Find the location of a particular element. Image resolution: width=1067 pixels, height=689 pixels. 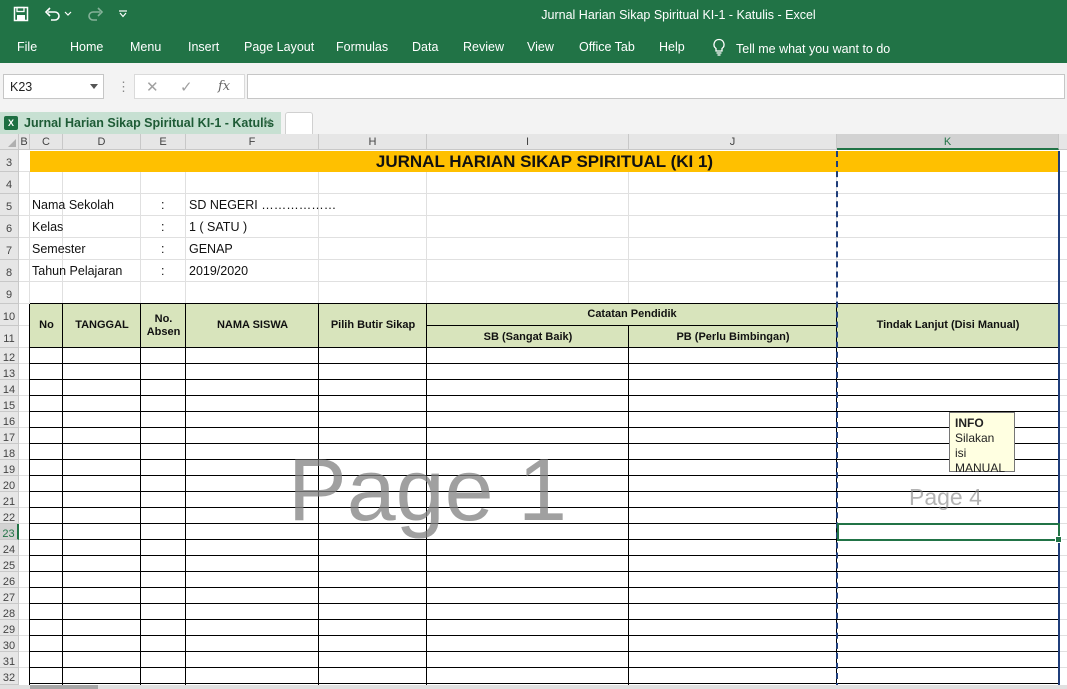

excel-file-icon: X is located at coordinates (11, 123).